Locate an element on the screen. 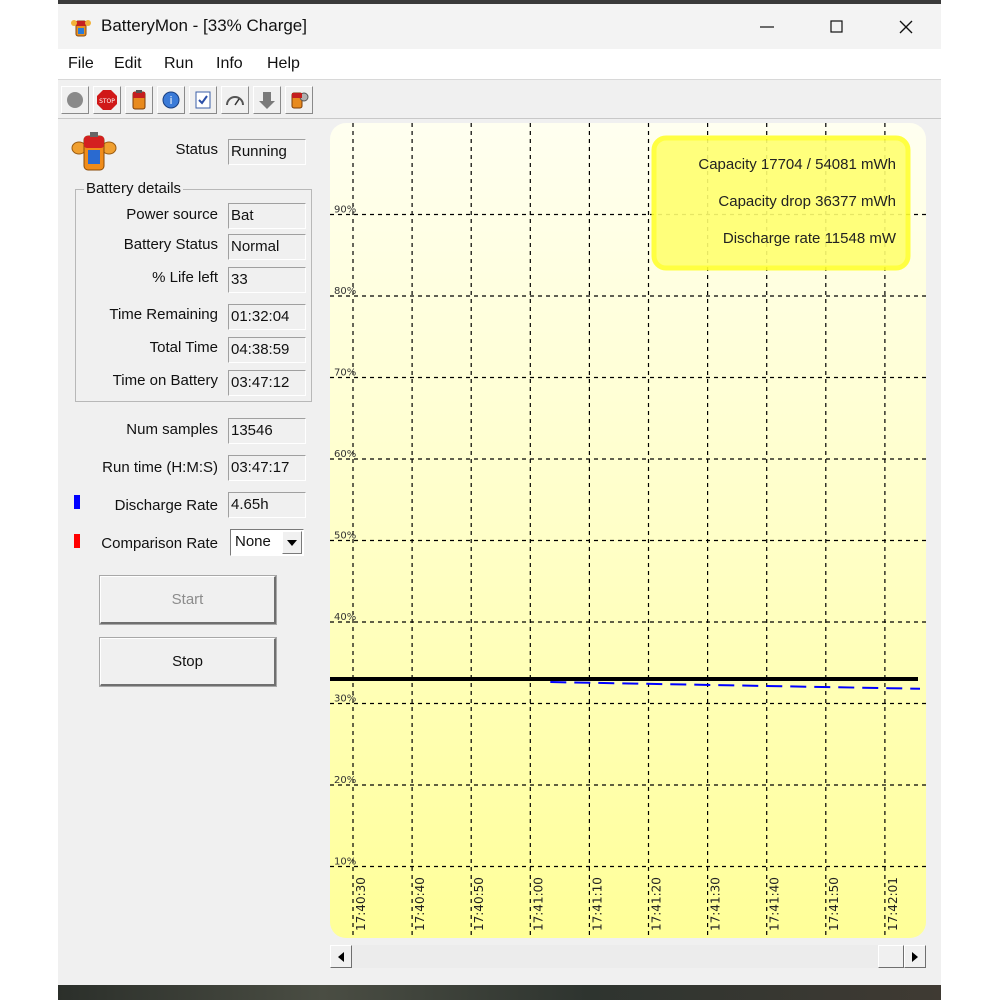 This screenshot has height=1000, width=1000. y-tick-label: 50% is located at coordinates (345, 536).